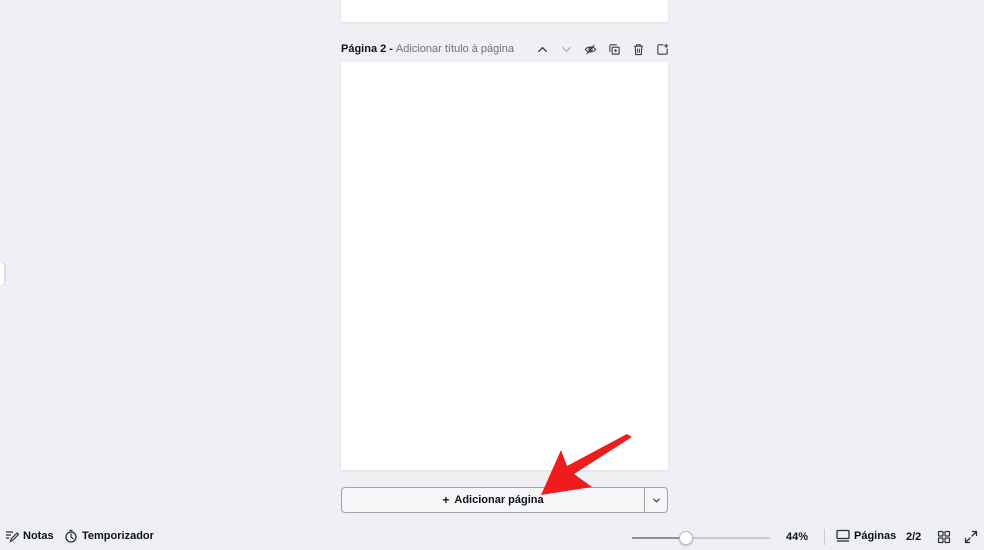 This screenshot has width=984, height=550. I want to click on add-page-control: + Adicionar página, so click(504, 500).